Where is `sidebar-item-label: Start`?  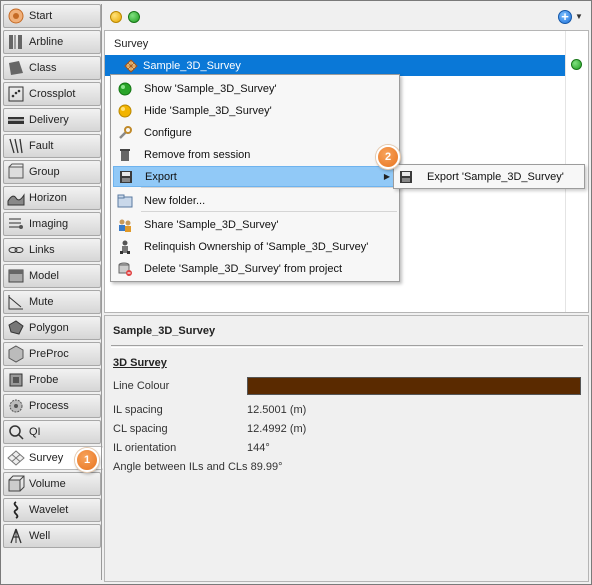 sidebar-item-label: Start is located at coordinates (41, 16).